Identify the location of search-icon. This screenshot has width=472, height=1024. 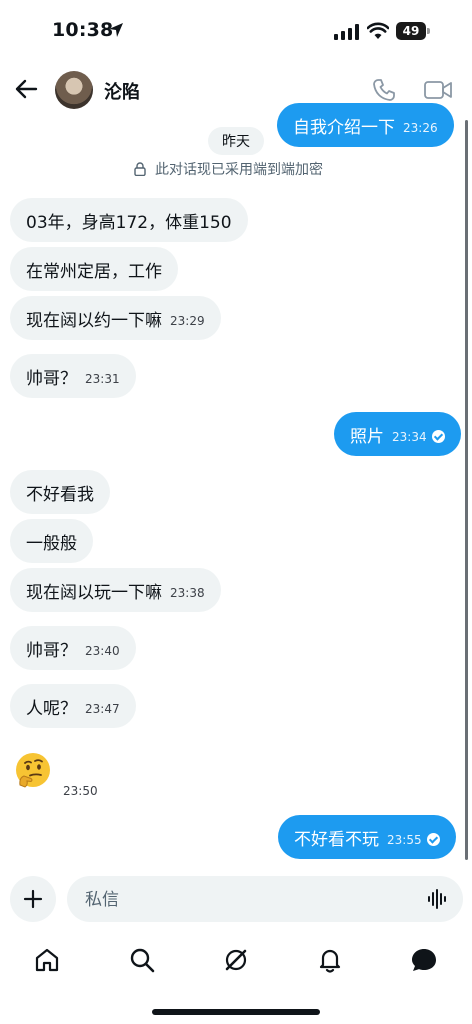
(142, 960).